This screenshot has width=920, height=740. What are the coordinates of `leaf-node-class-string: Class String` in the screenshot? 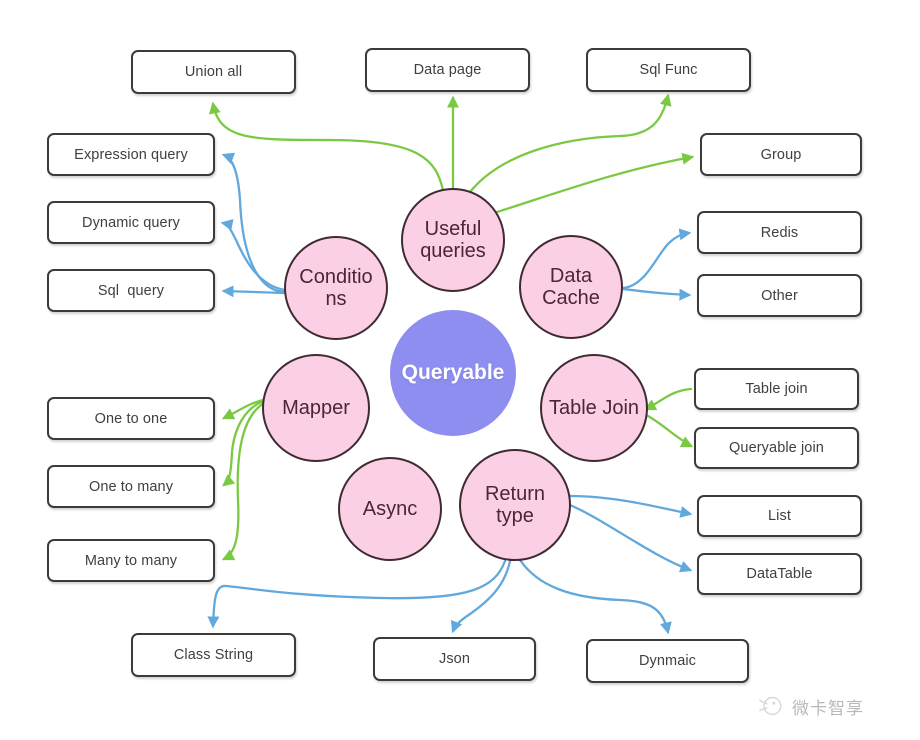 It's located at (213, 655).